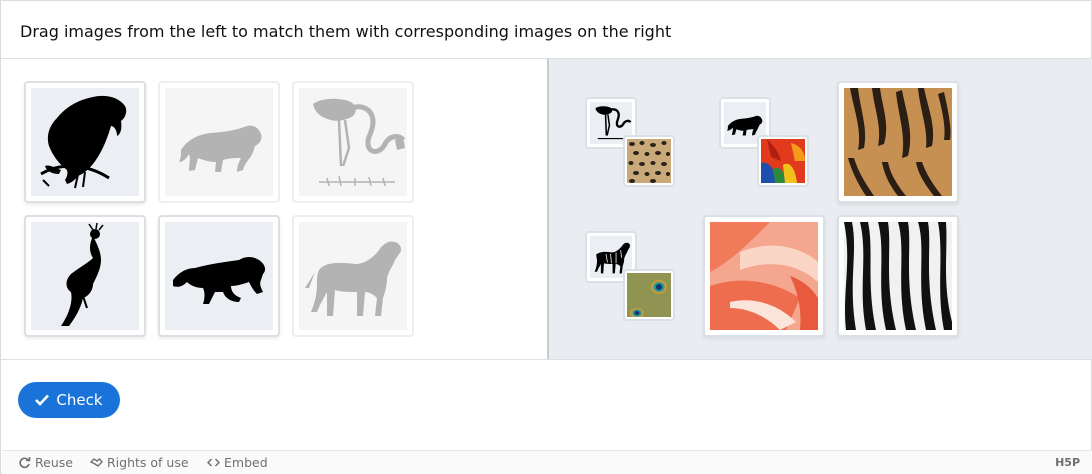 This screenshot has height=474, width=1092. I want to click on rights-of-use-label: Rights of use, so click(148, 462).